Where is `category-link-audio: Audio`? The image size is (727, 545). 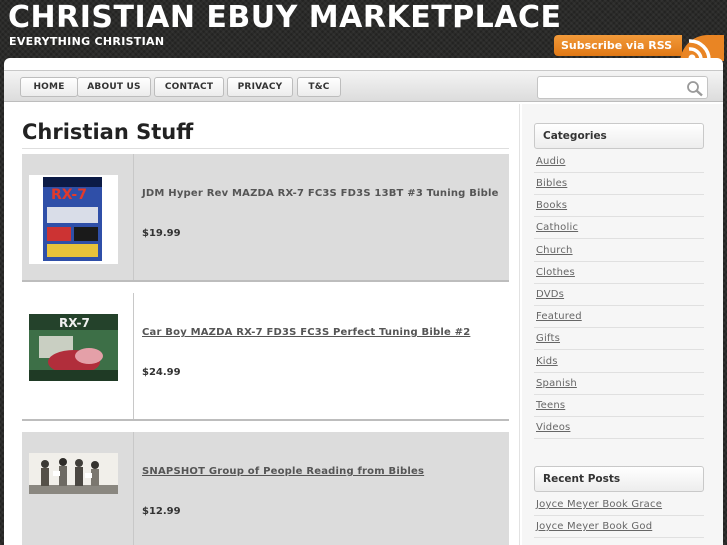
category-link-audio: Audio is located at coordinates (619, 162).